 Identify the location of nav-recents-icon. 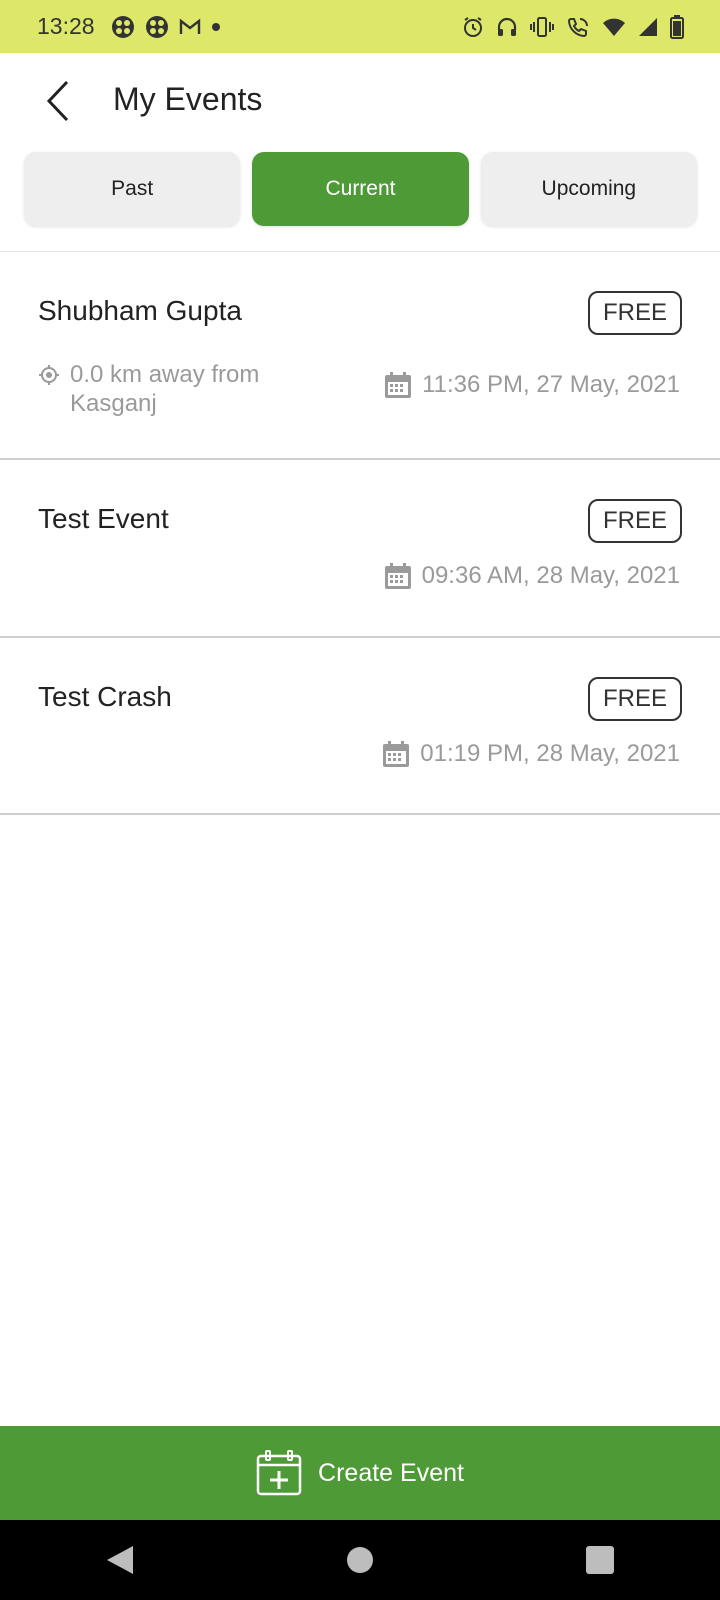
(600, 1560).